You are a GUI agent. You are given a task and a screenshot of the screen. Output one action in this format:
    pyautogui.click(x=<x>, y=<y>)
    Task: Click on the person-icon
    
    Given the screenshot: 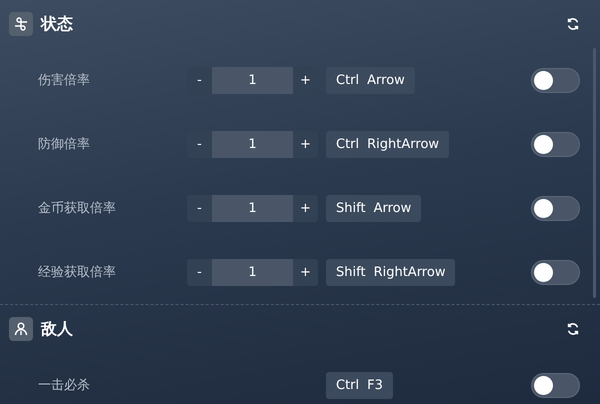 What is the action you would take?
    pyautogui.click(x=21, y=329)
    